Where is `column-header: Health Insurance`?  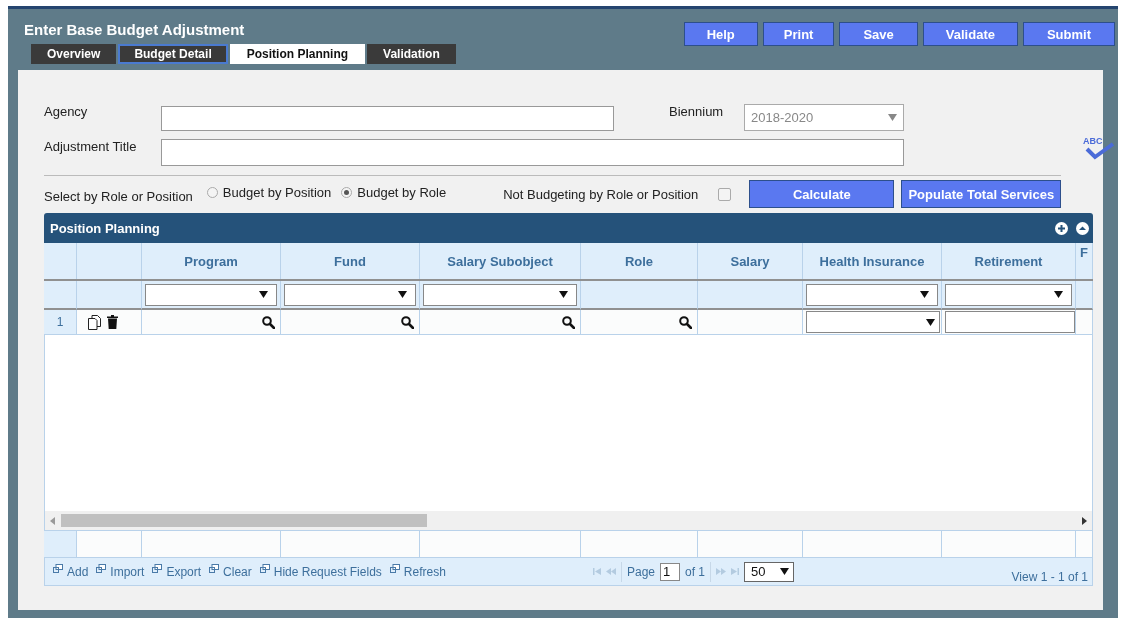
column-header: Health Insurance is located at coordinates (872, 261).